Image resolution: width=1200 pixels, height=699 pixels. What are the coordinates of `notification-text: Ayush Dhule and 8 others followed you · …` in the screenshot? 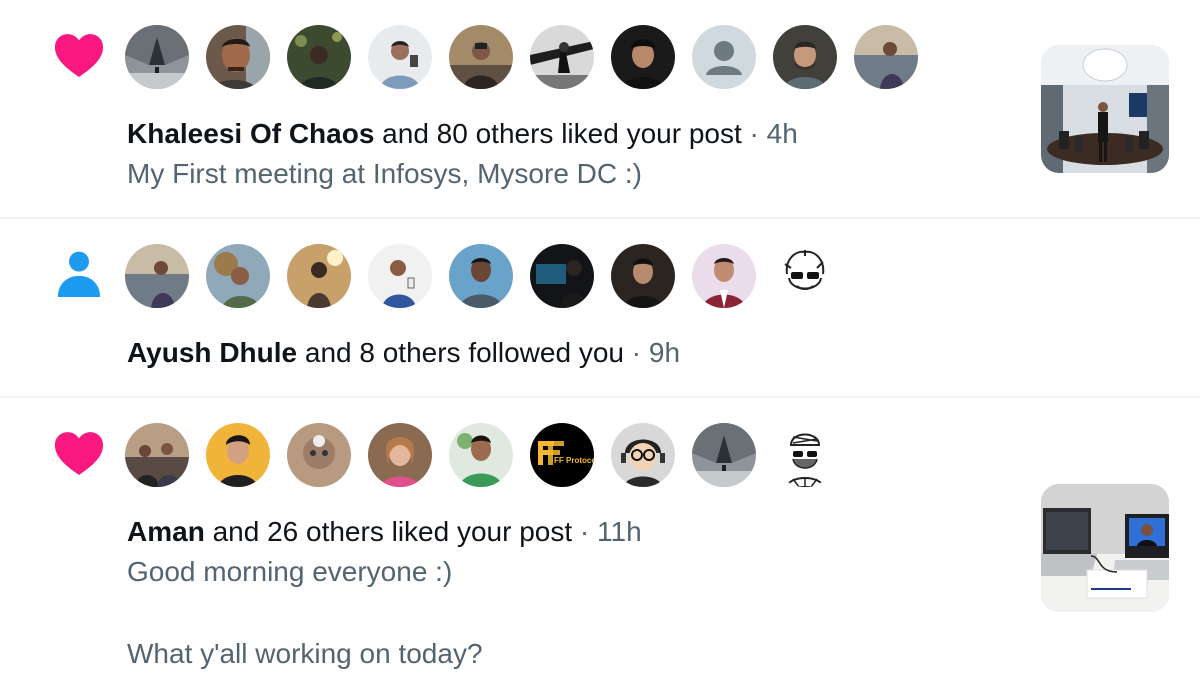 It's located at (403, 353).